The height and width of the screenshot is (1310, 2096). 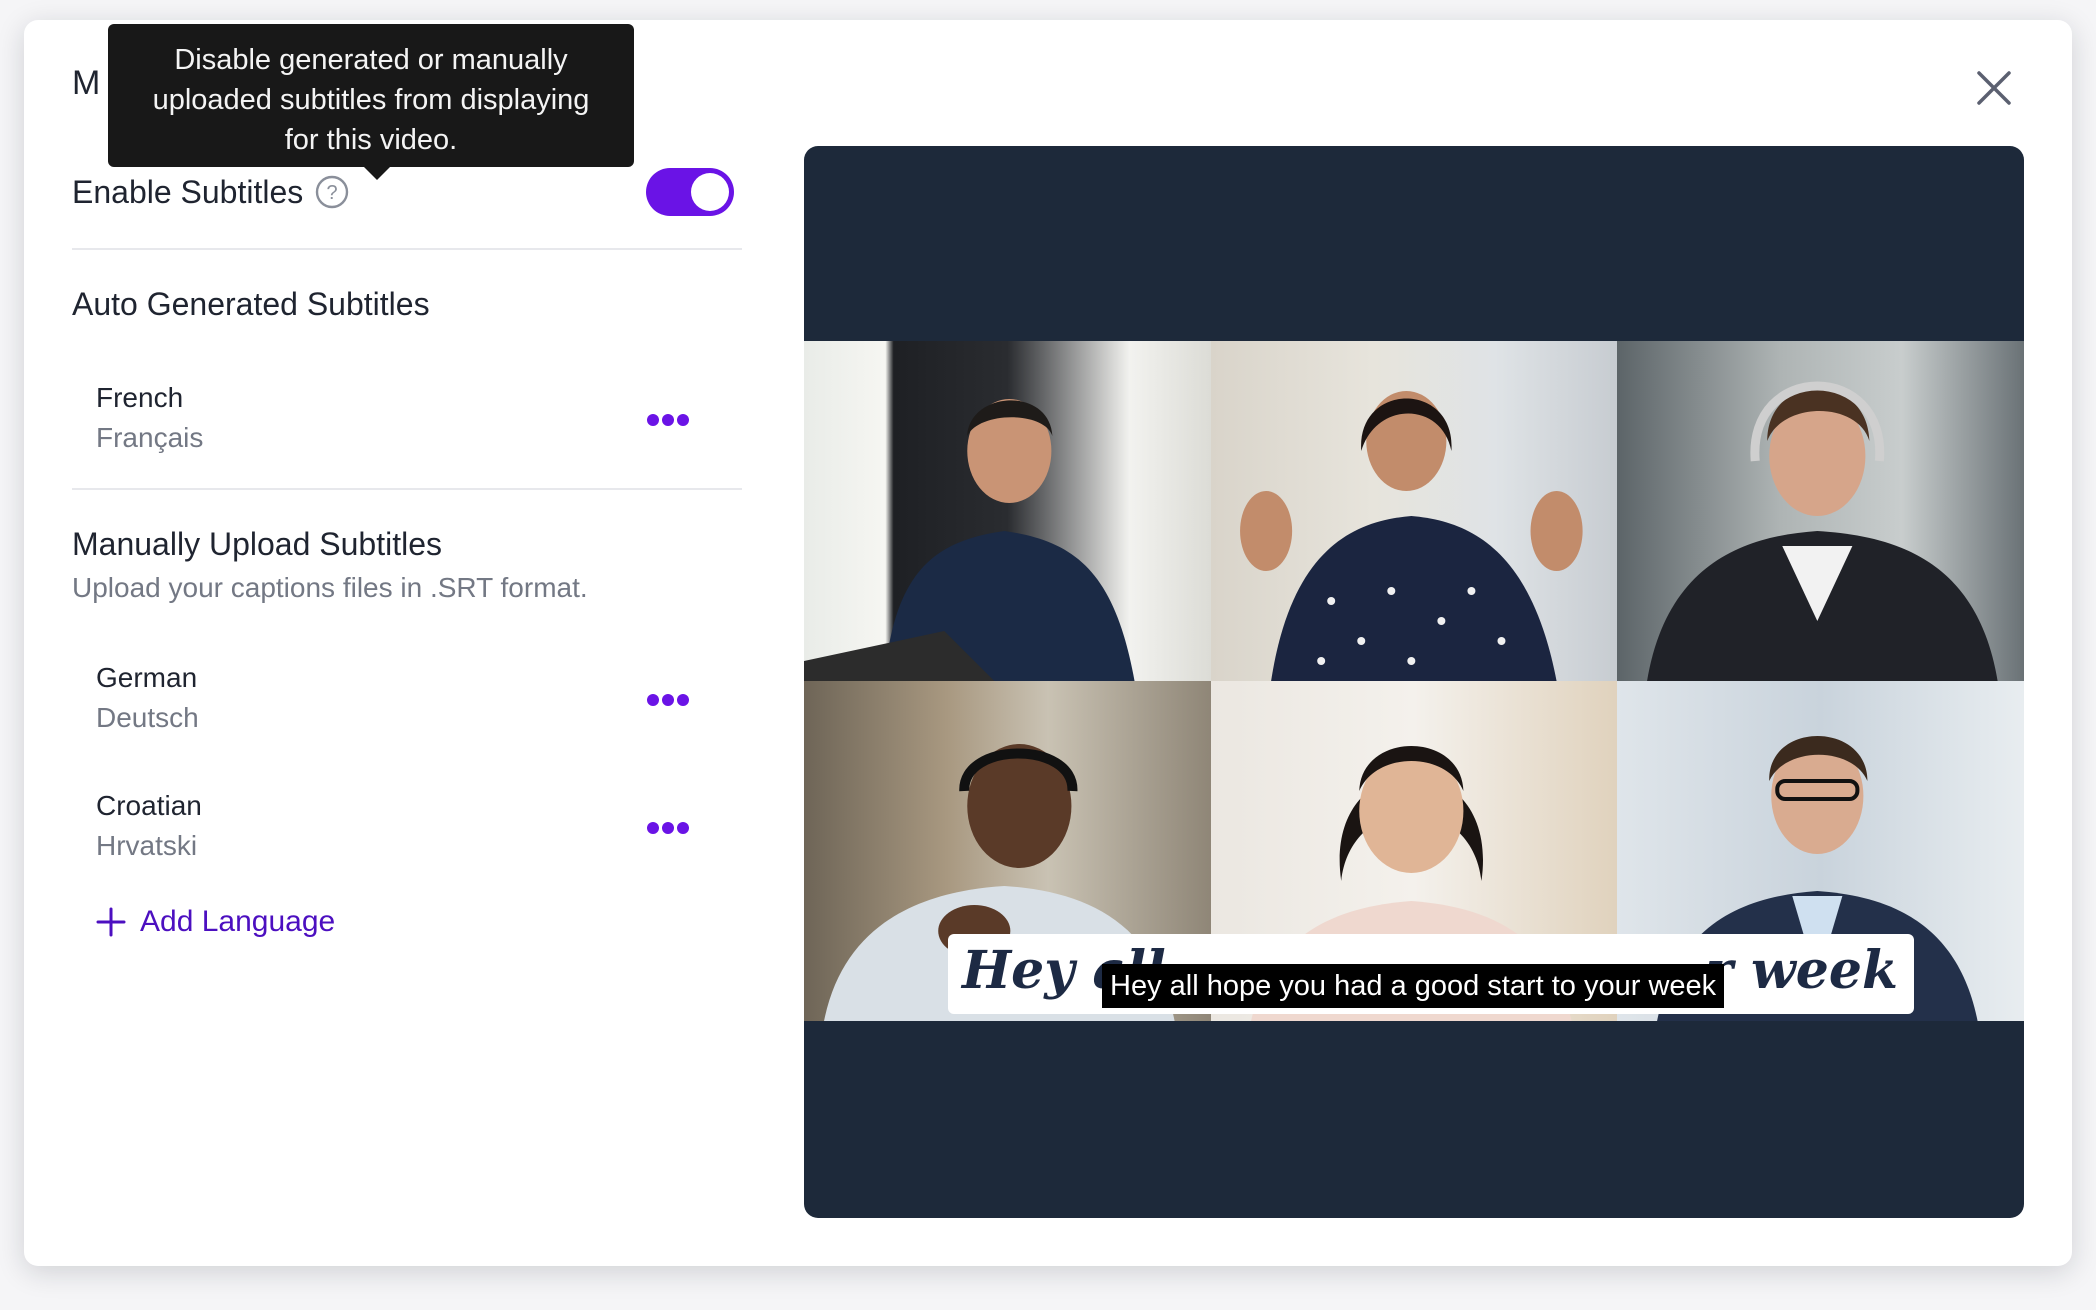 What do you see at coordinates (257, 544) in the screenshot?
I see `manual-upload-title: Manually Upload Subtitles` at bounding box center [257, 544].